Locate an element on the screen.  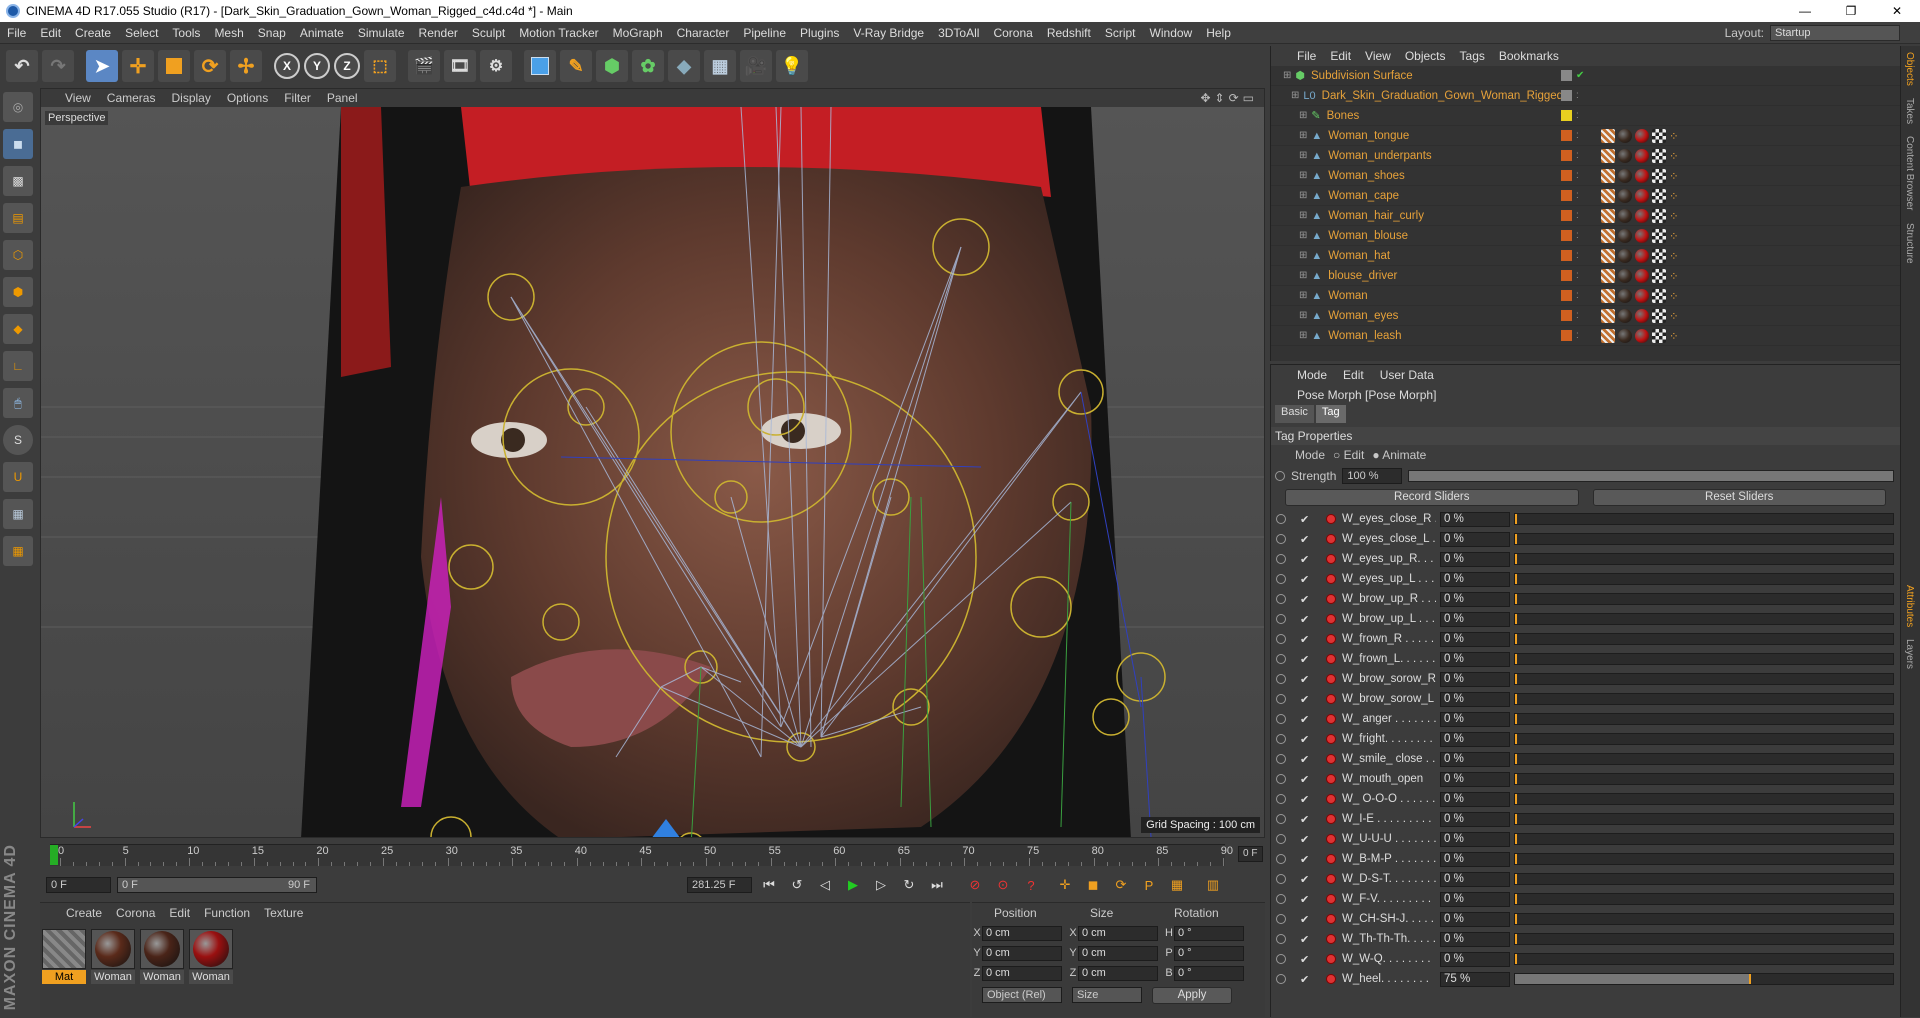
side-tab-attributes: Attributes is located at coordinates (1909, 606).